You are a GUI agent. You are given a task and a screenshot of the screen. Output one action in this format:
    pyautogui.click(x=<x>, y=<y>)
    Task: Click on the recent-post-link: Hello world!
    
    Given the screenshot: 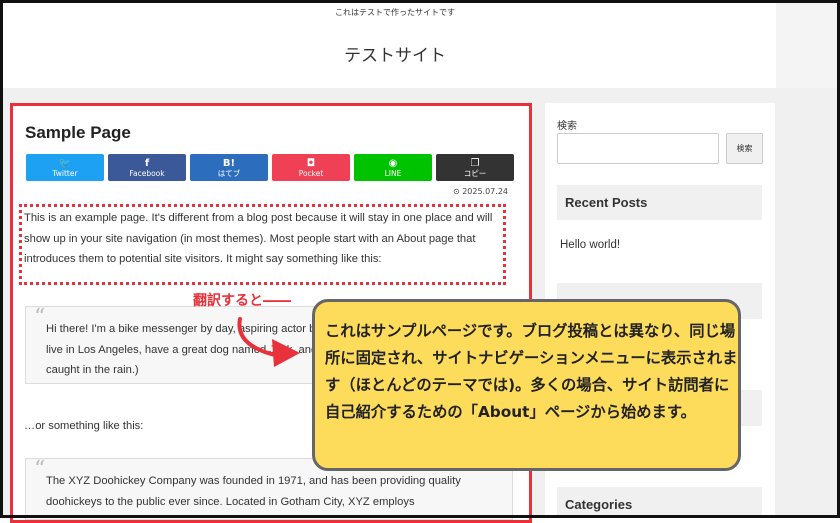 What is the action you would take?
    pyautogui.click(x=590, y=245)
    